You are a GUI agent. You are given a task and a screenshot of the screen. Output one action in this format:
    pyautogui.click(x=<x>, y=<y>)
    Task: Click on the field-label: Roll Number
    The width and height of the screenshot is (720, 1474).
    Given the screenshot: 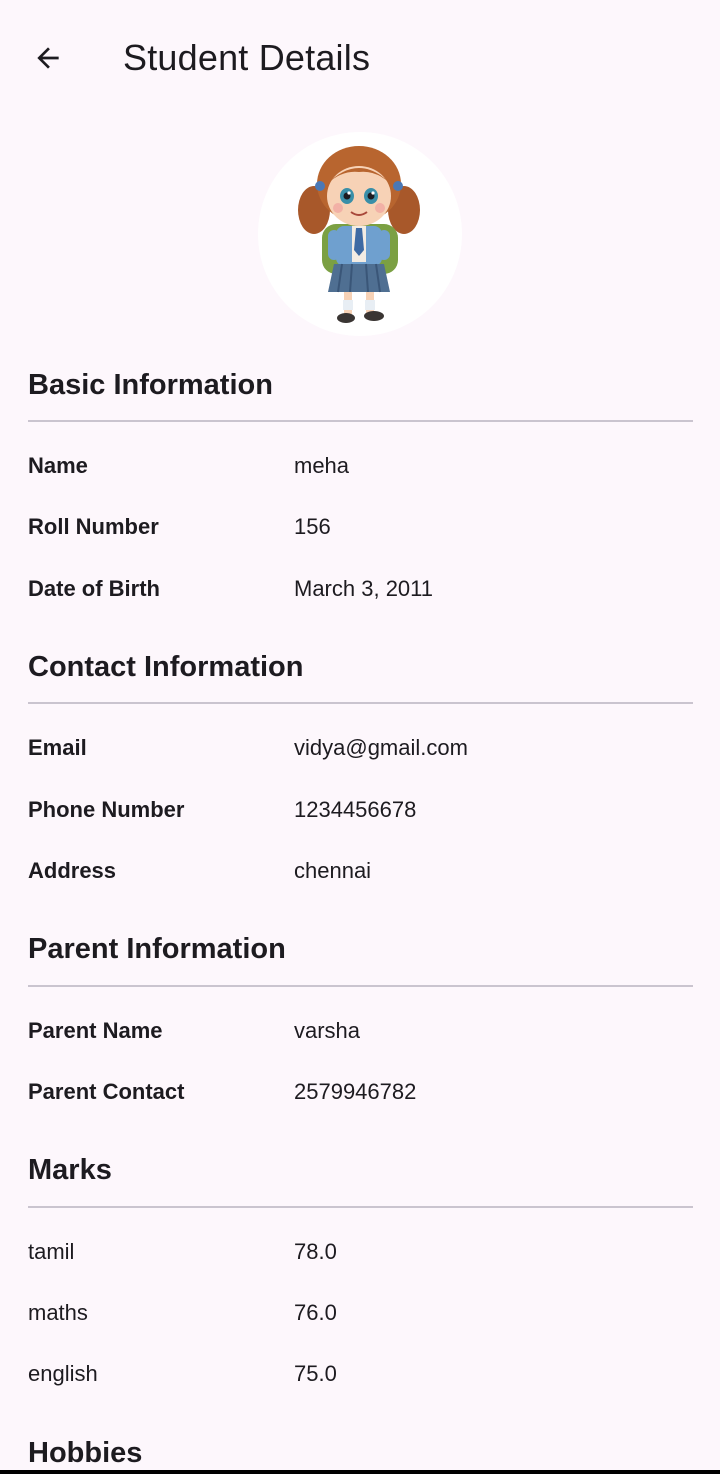 What is the action you would take?
    pyautogui.click(x=93, y=526)
    